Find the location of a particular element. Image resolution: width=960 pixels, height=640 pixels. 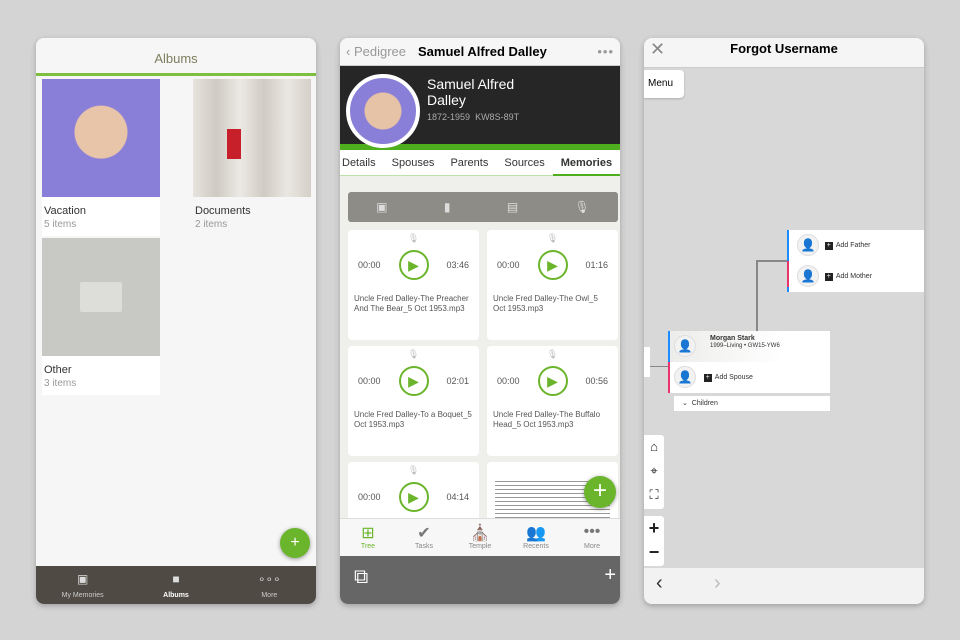

check-icon: ✔ is located at coordinates (424, 533).